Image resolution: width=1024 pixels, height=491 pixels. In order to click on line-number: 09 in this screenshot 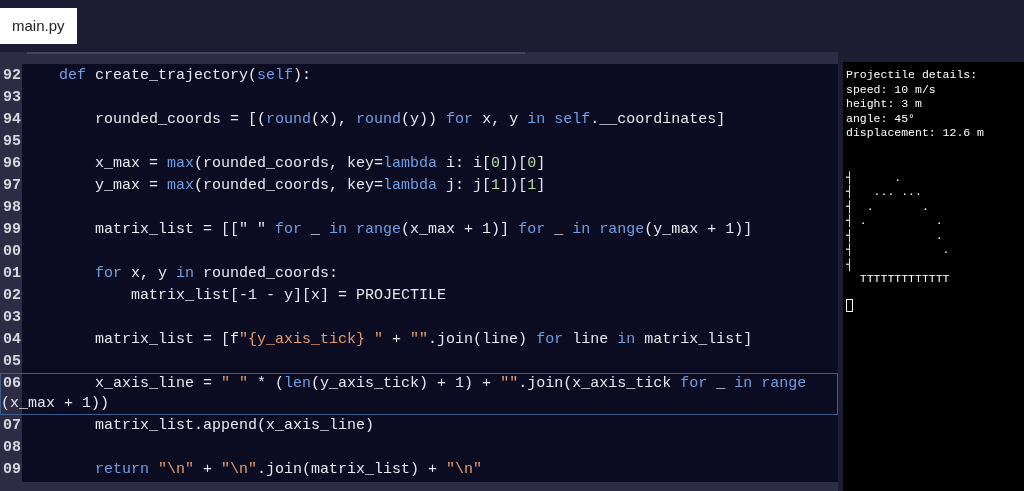, I will do `click(11, 470)`.